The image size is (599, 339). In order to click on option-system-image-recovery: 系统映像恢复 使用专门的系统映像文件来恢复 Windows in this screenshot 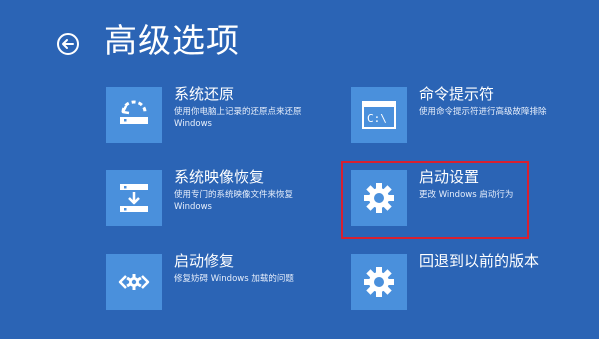, I will do `click(216, 199)`.